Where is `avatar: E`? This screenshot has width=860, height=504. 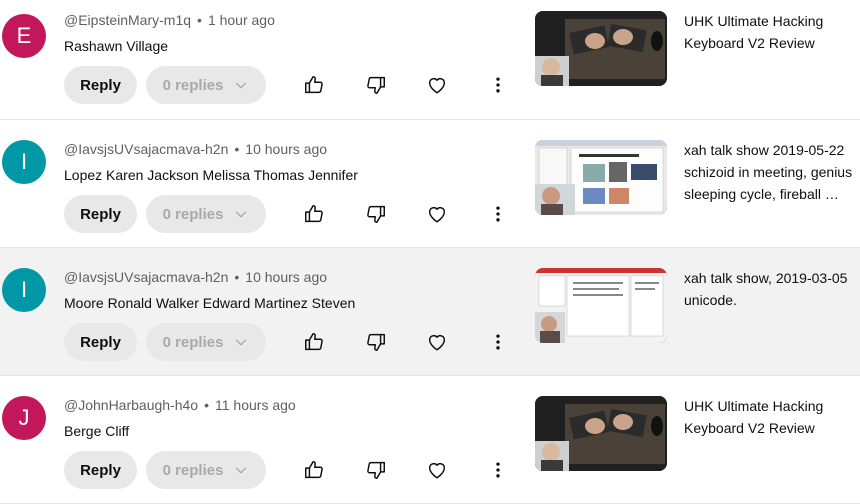
avatar: E is located at coordinates (24, 36).